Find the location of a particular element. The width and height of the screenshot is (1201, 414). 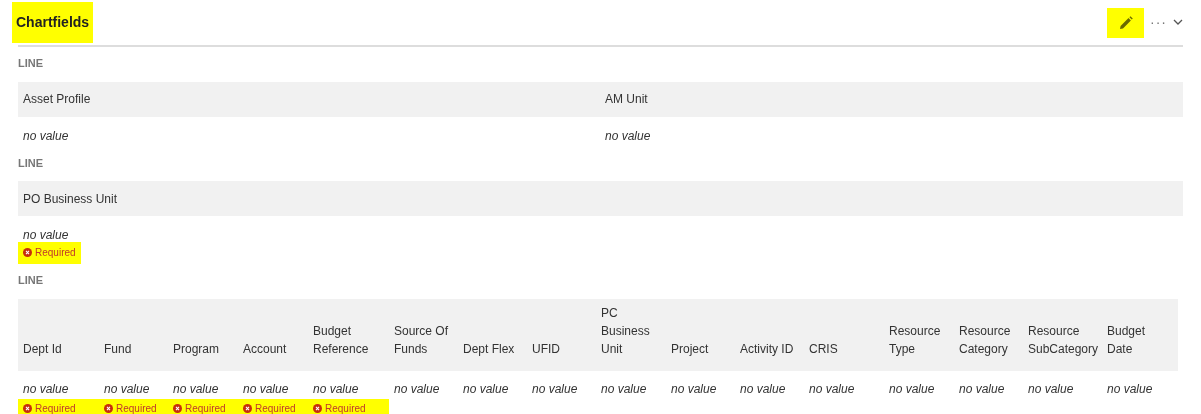

column-header: Resource Type is located at coordinates (915, 340).